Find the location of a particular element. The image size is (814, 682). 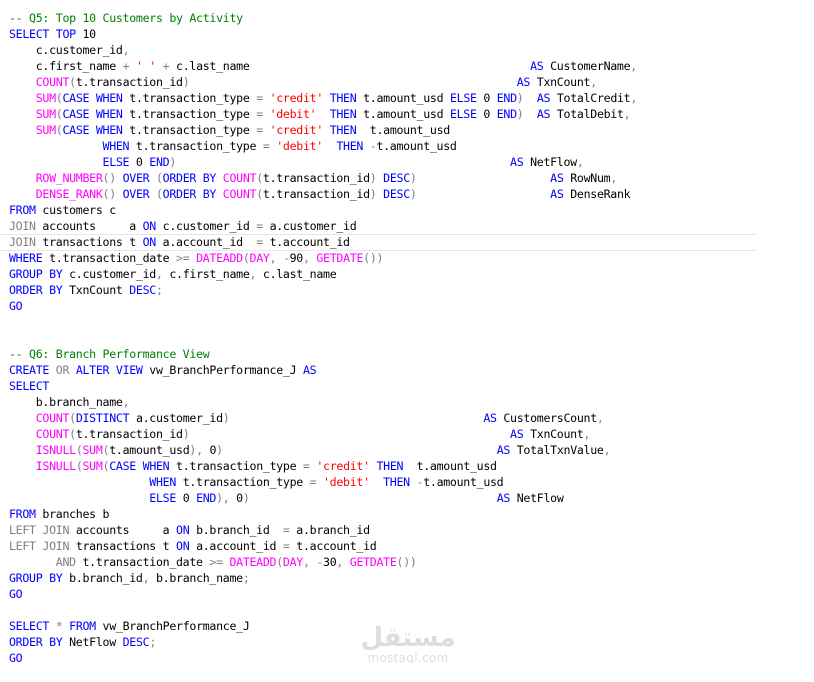

code-line: GROUP BY b.branch_id, b.branch_name; is located at coordinates (323, 578).